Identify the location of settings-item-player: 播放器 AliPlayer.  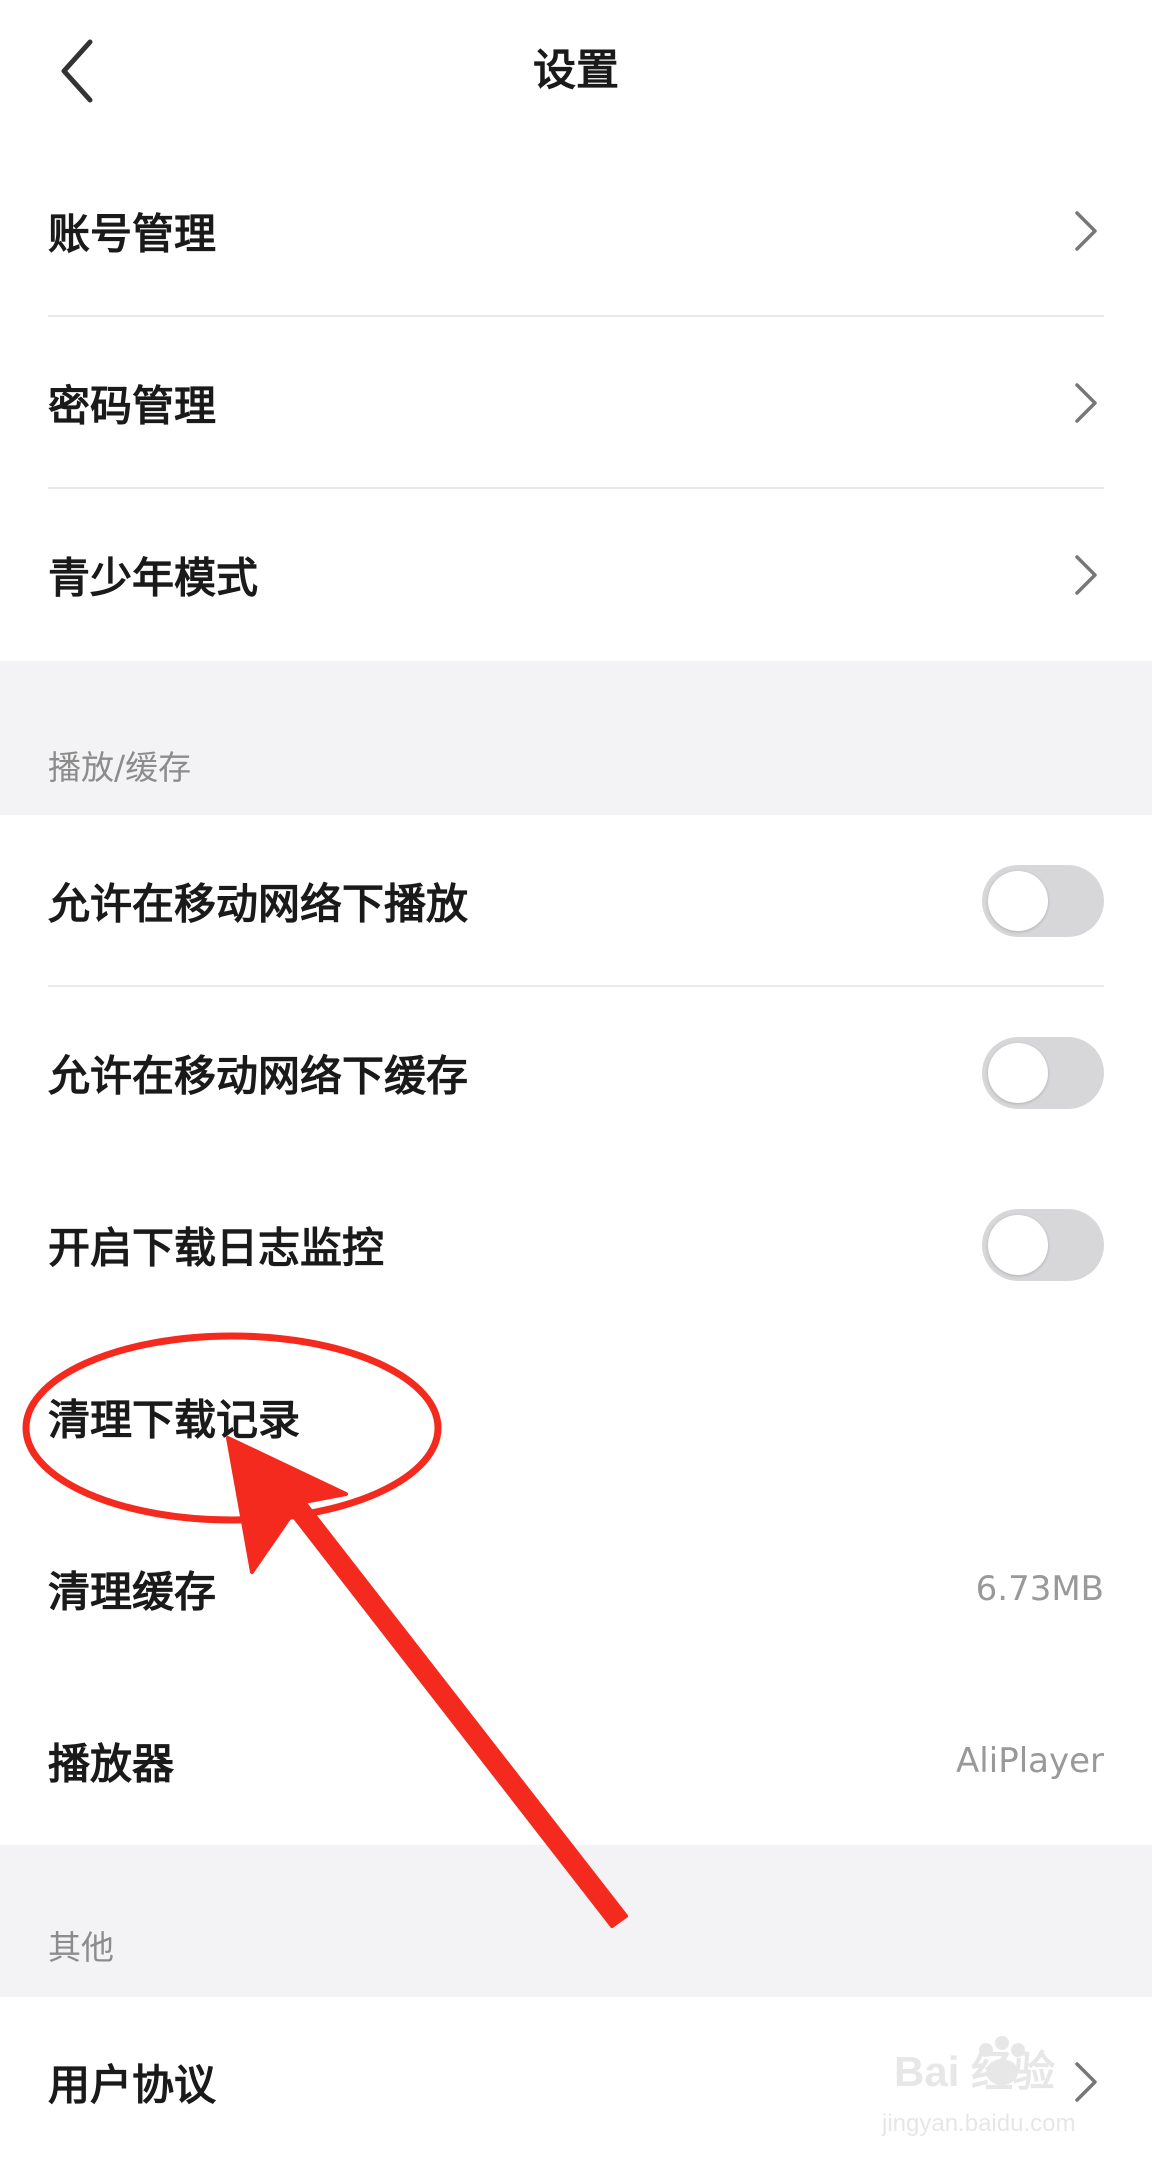
(576, 1761).